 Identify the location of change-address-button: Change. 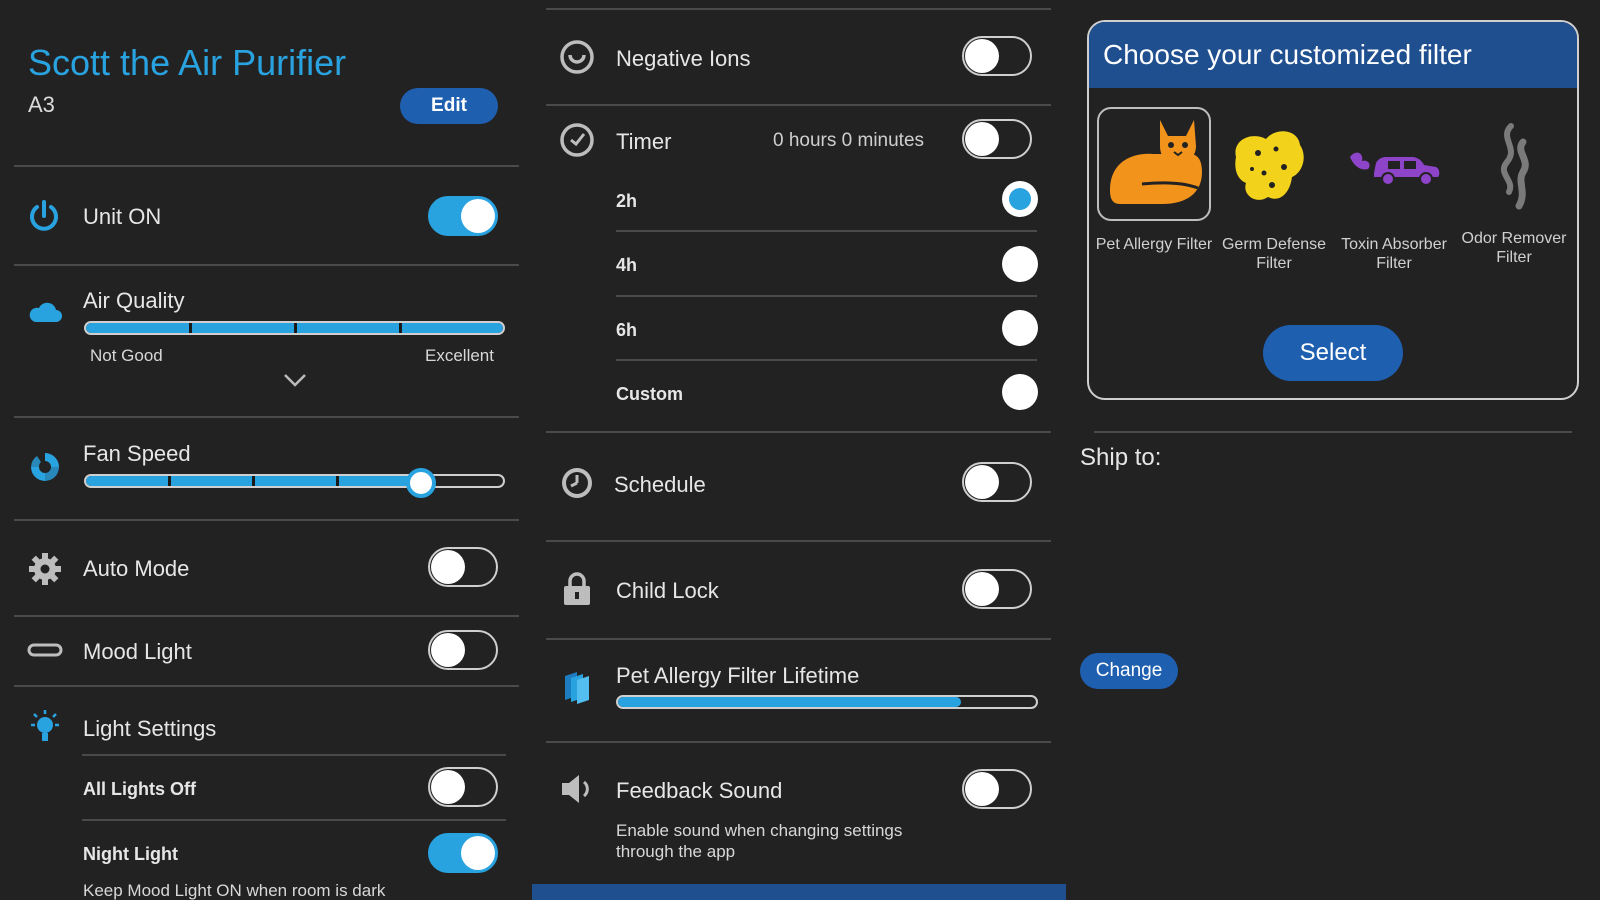
(1129, 671).